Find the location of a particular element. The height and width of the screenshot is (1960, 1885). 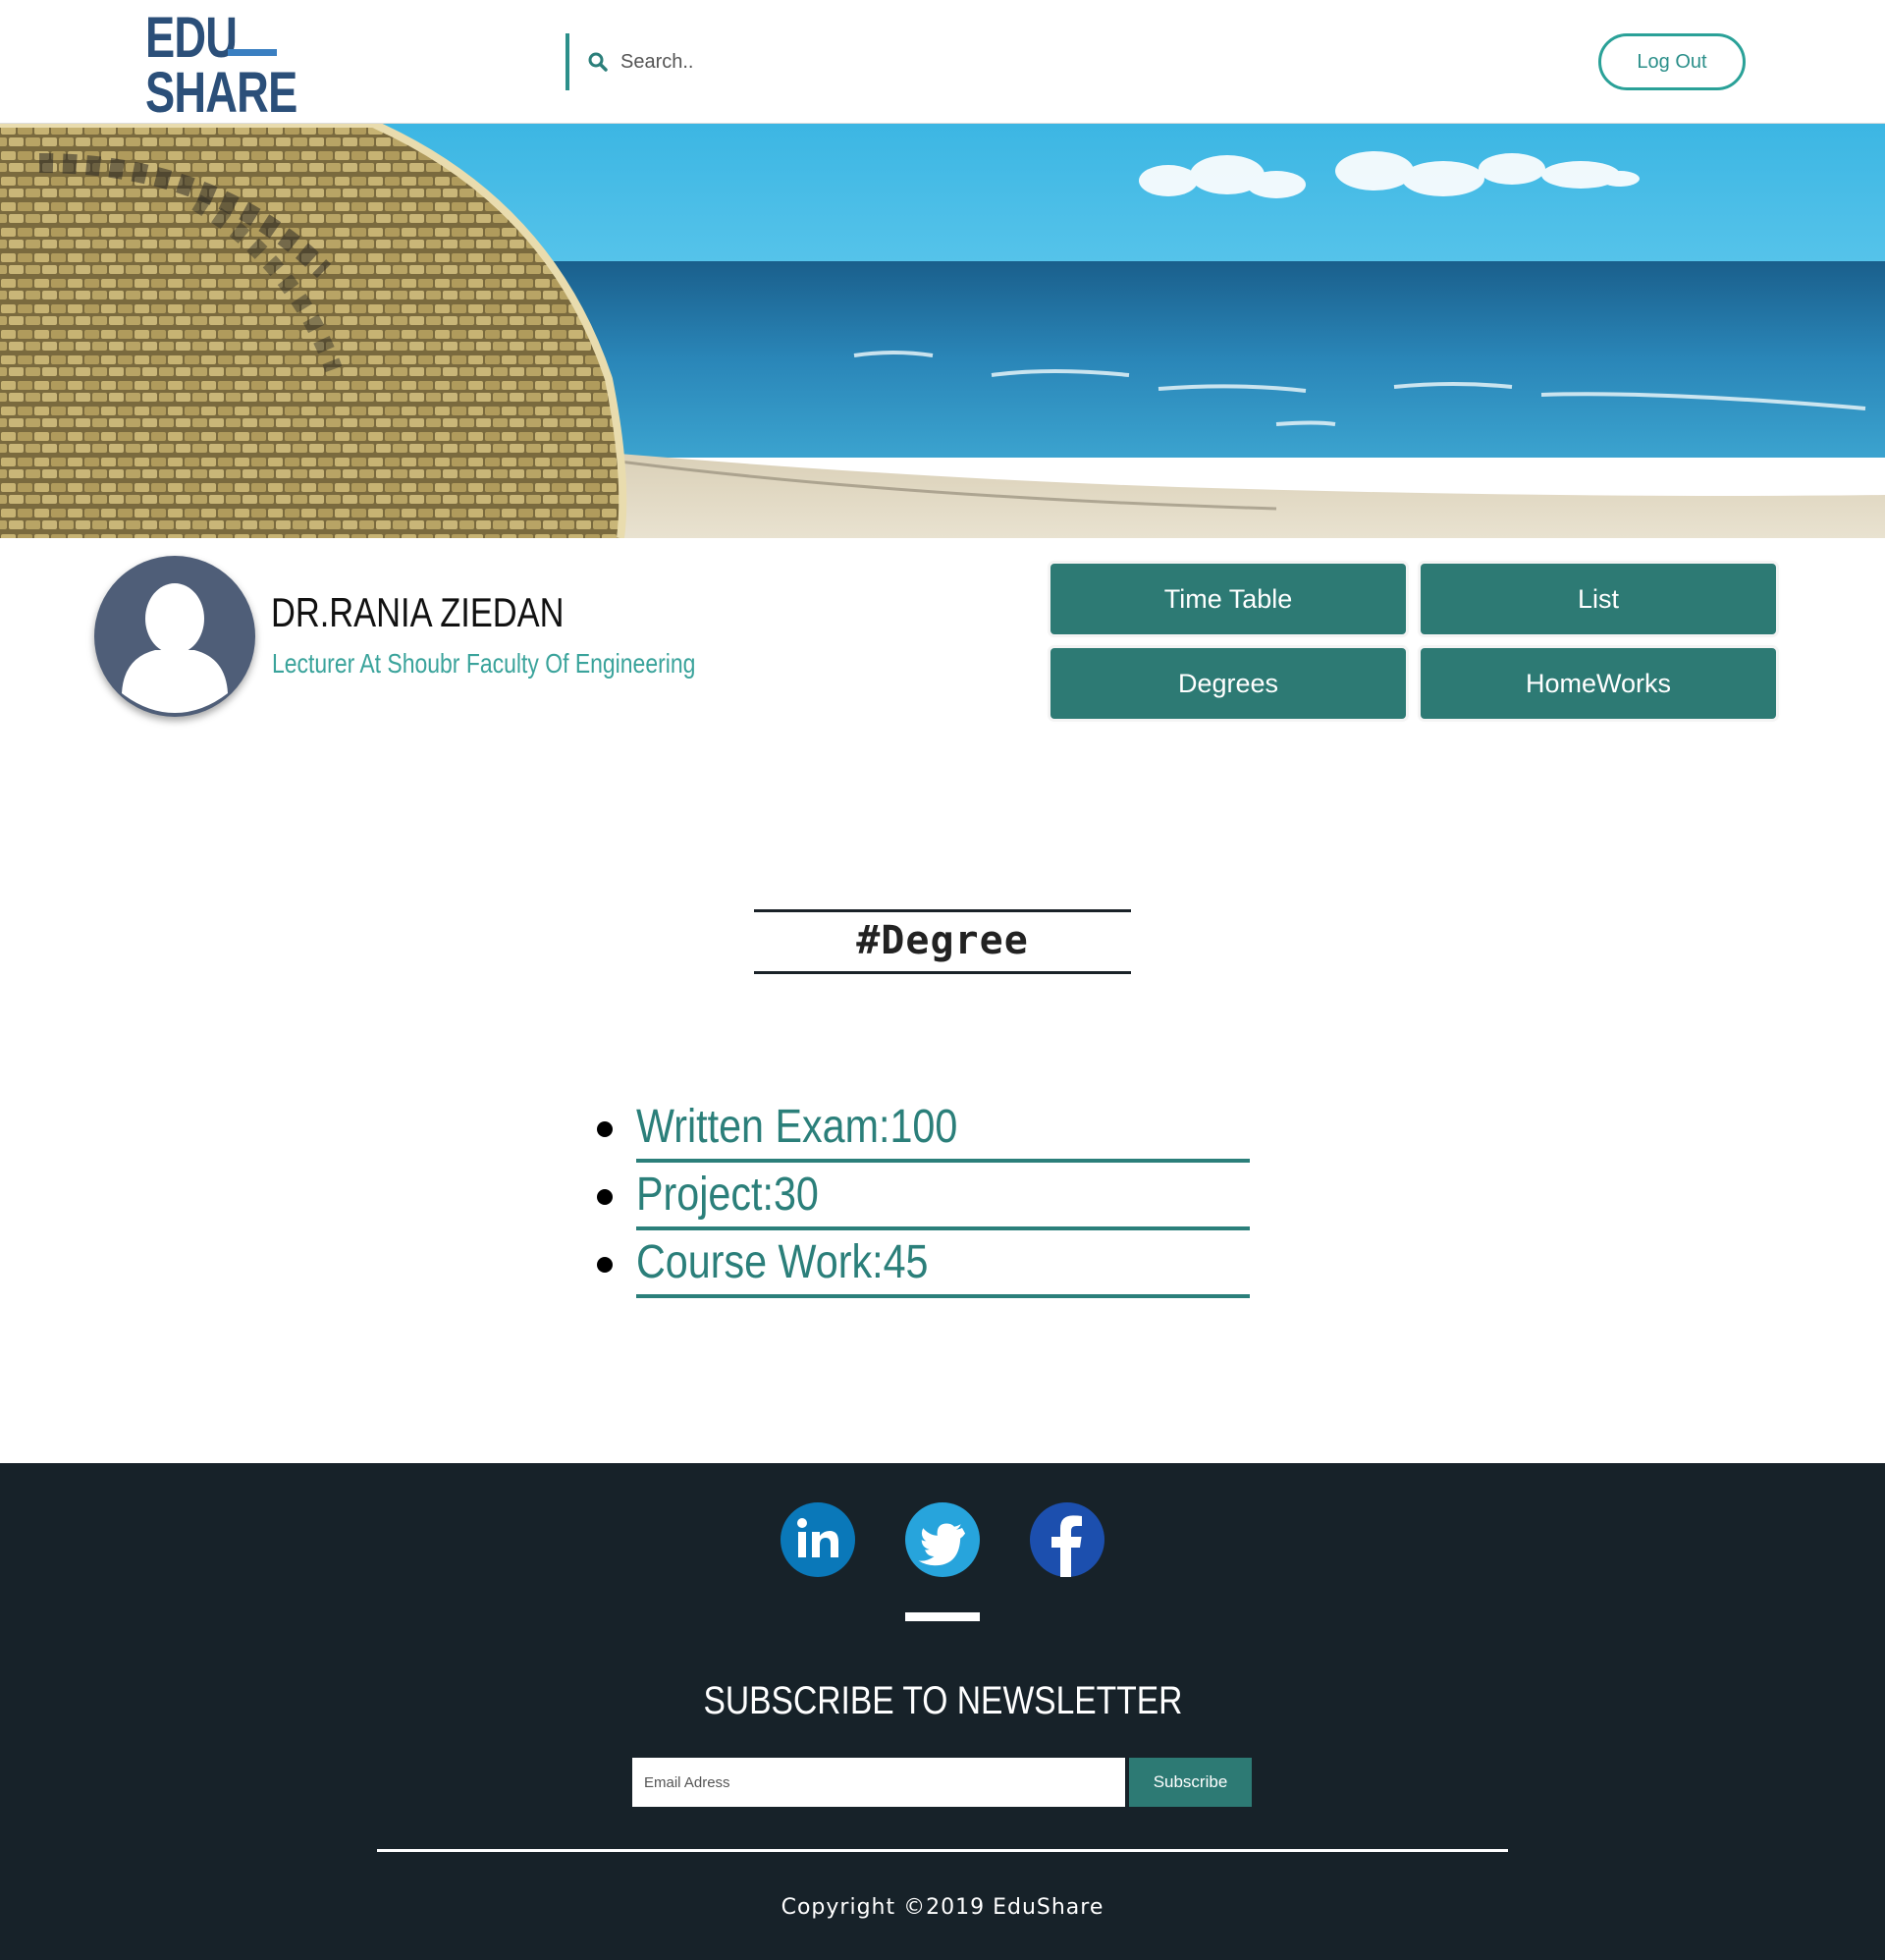

copyright-text: Copyright ©2019 EduShare is located at coordinates (942, 1907).